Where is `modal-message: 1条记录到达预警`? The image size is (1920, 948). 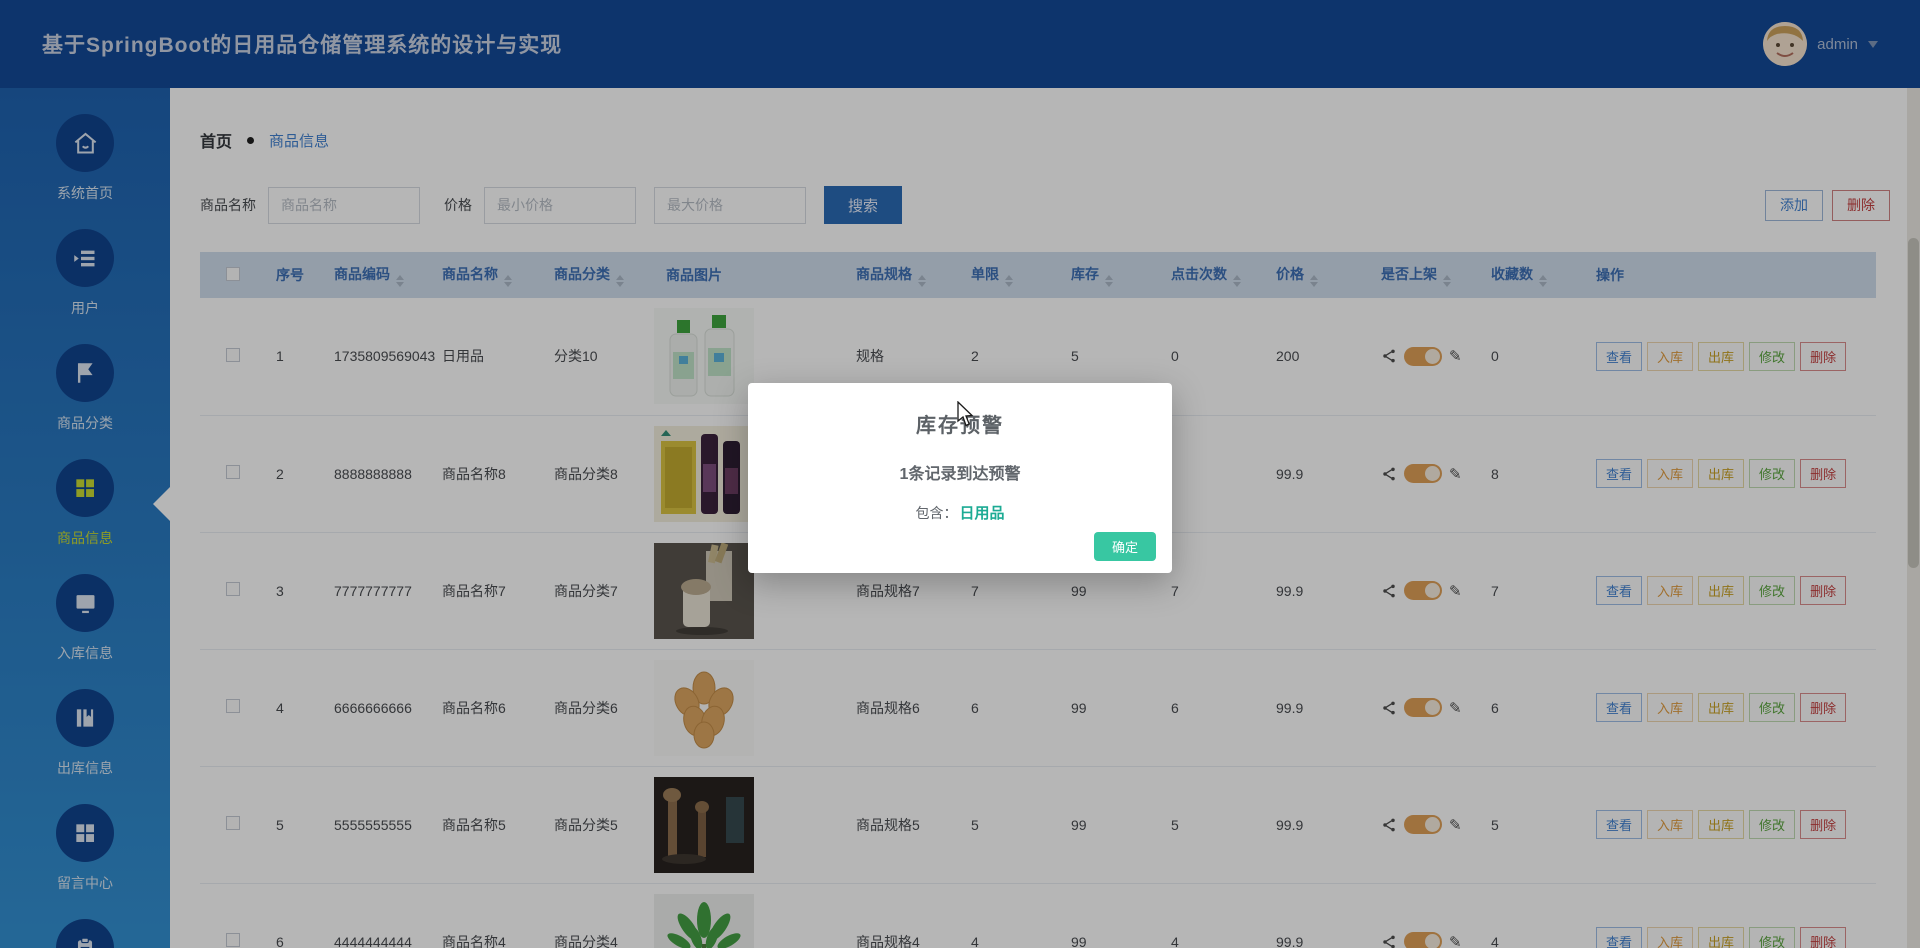
modal-message: 1条记录到达预警 is located at coordinates (960, 474).